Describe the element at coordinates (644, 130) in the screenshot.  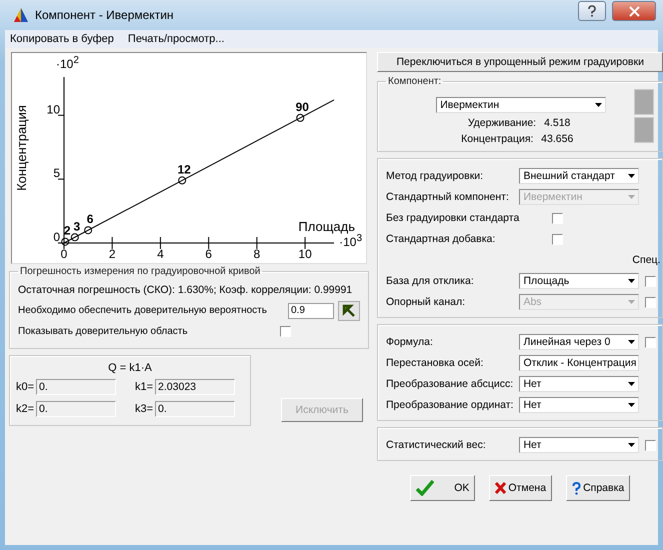
I see `down-button` at that location.